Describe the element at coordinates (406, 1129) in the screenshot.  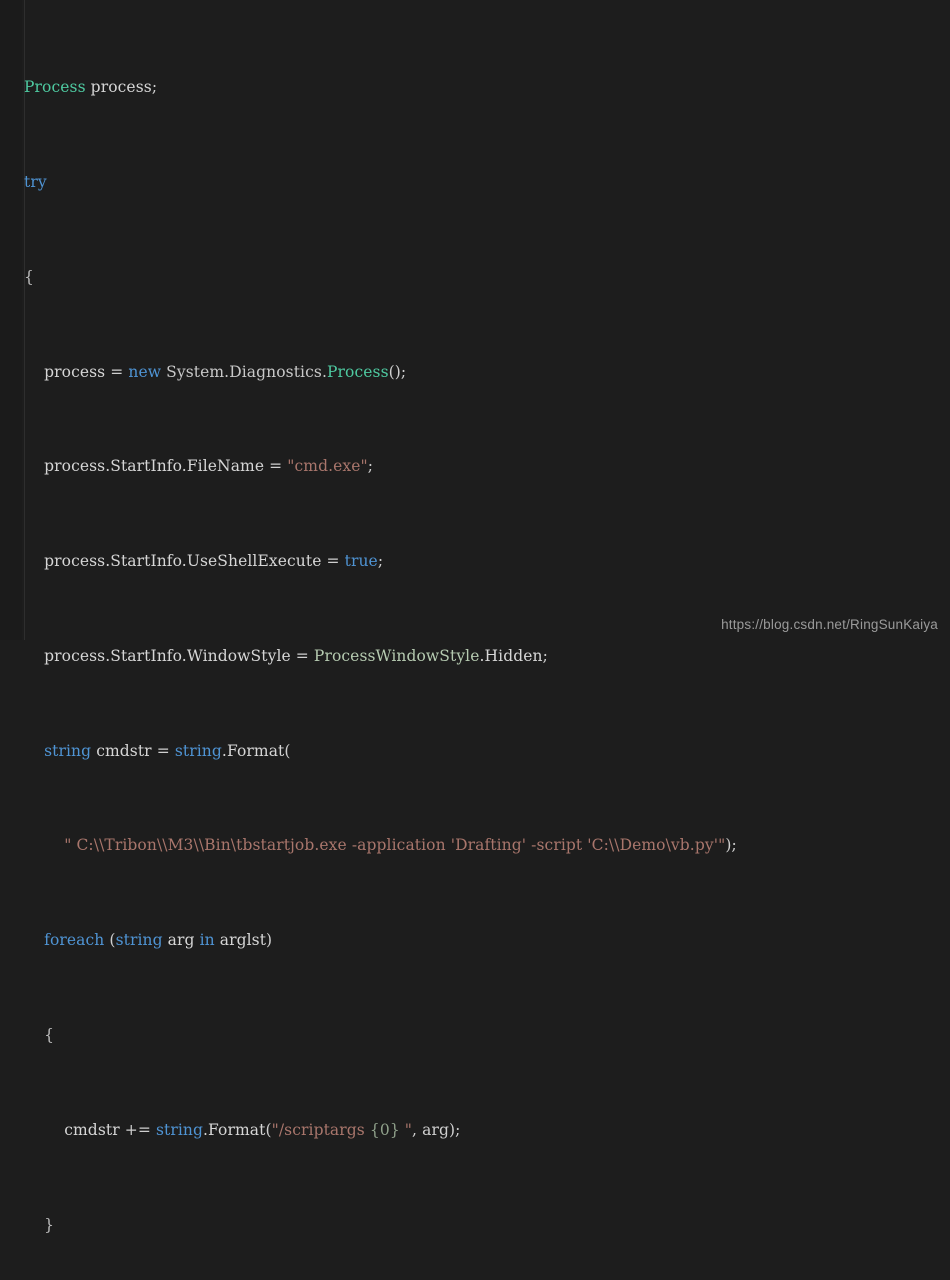
I see `token-string-literal-end: "` at that location.